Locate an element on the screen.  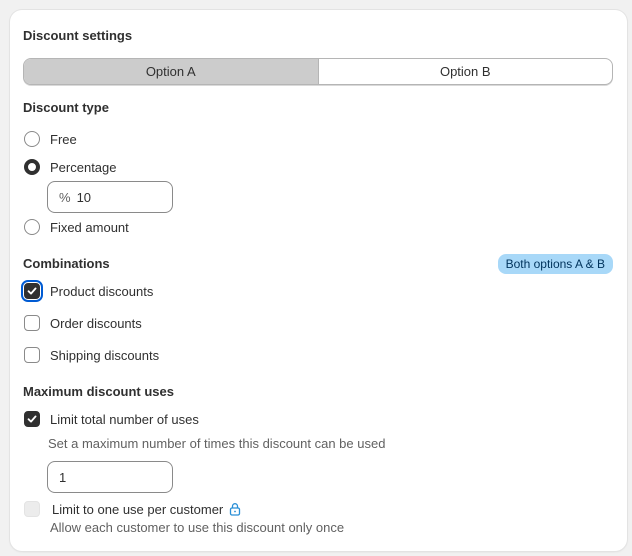
scope-badge: Both options A & B is located at coordinates (555, 264).